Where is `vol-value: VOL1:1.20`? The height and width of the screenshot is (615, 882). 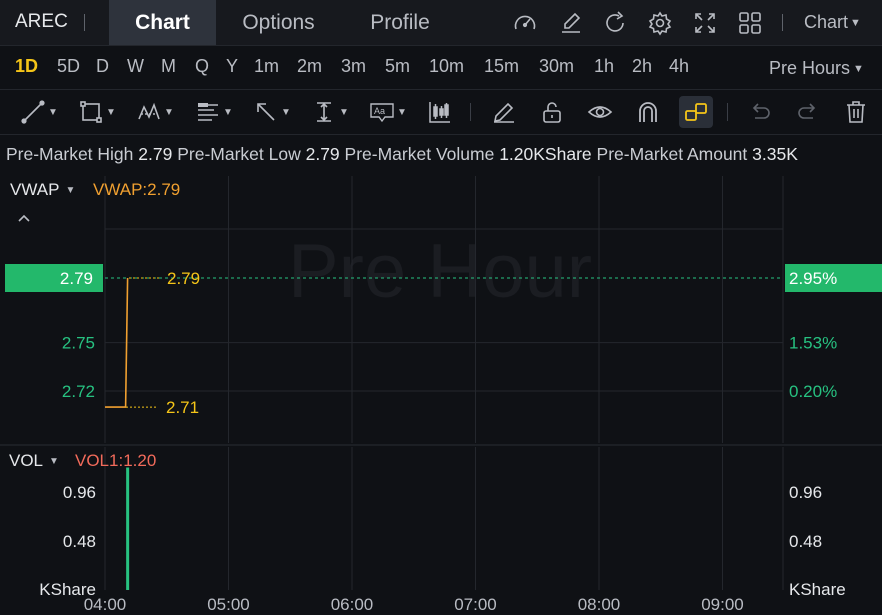
vol-value: VOL1:1.20 is located at coordinates (116, 460).